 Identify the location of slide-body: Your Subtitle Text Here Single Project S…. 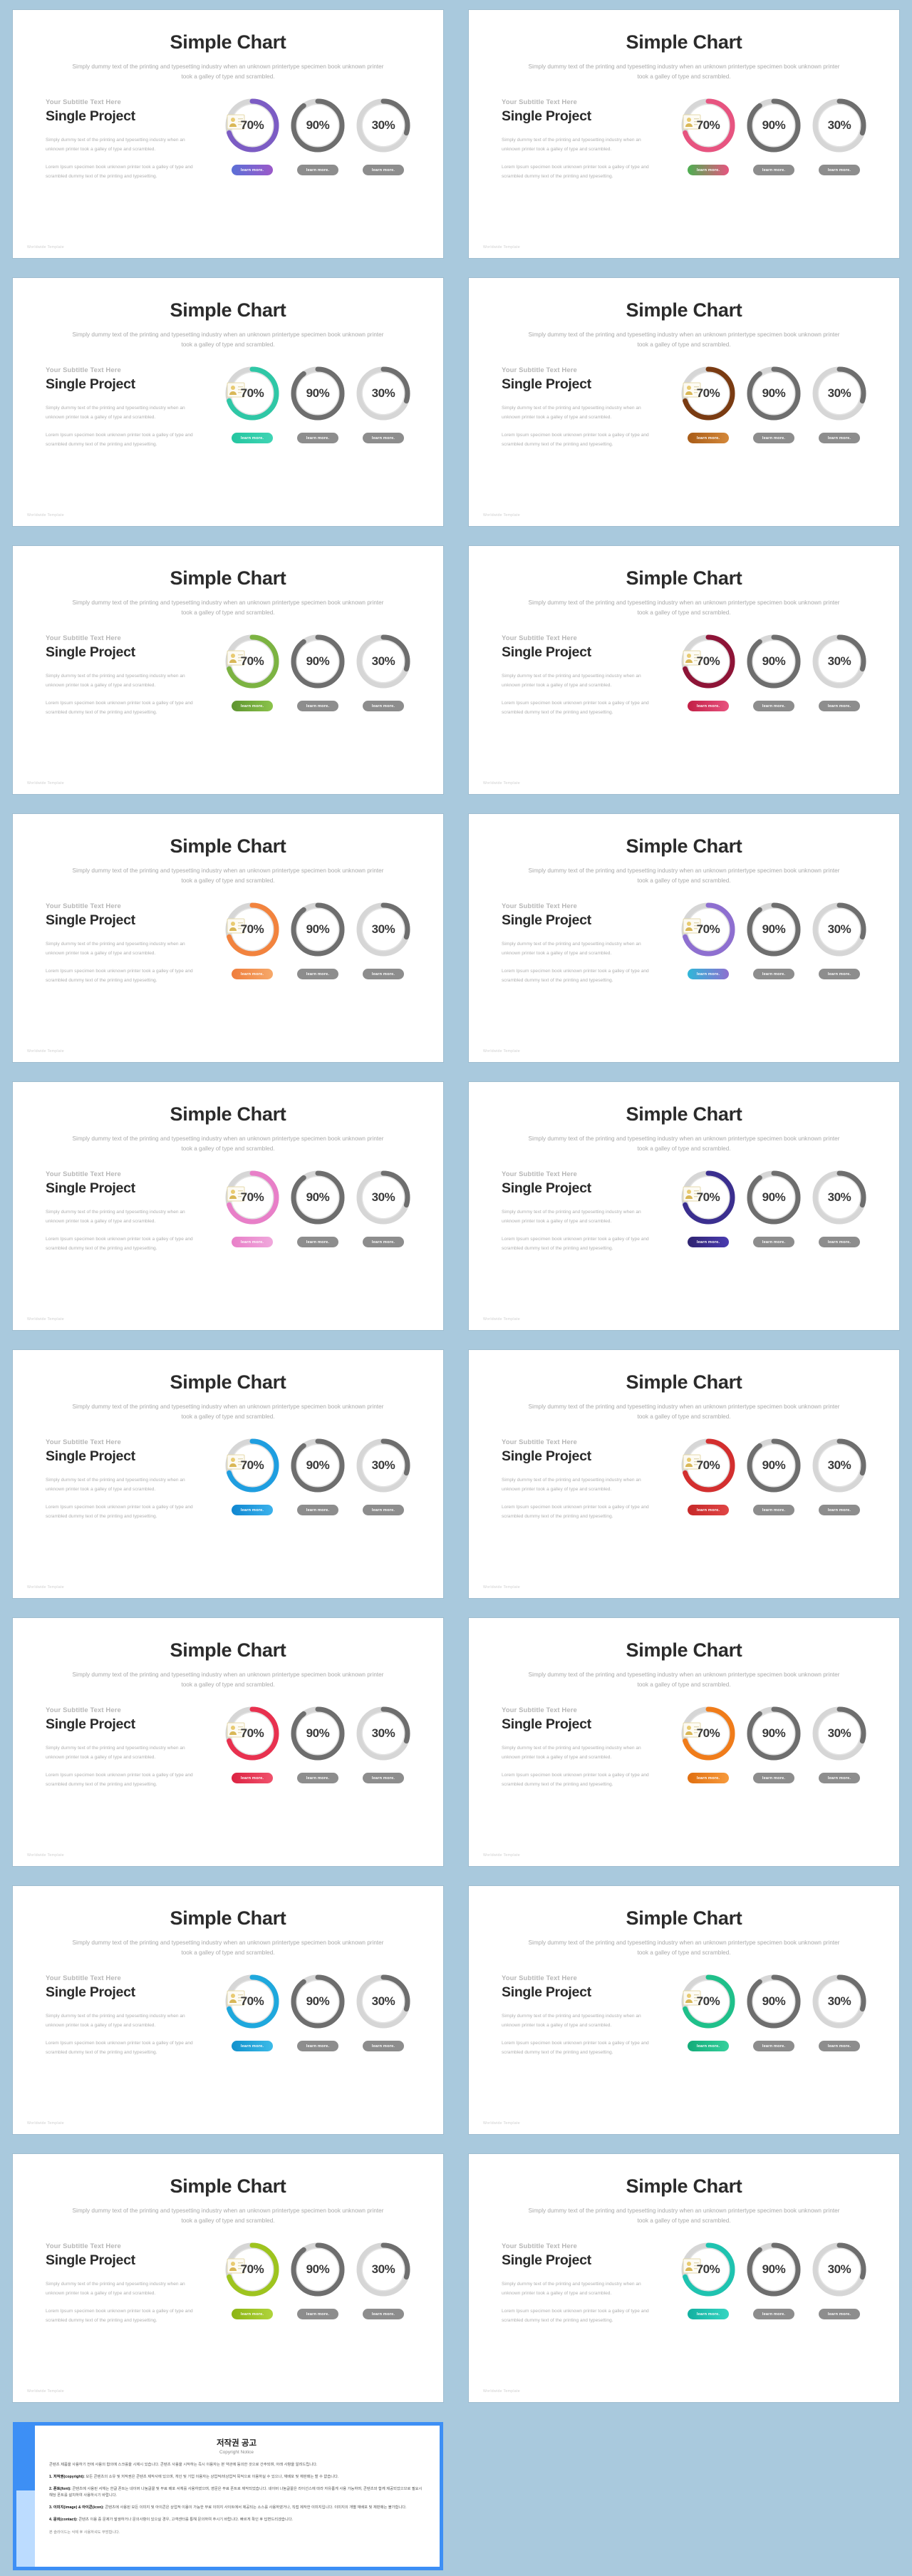
(684, 941).